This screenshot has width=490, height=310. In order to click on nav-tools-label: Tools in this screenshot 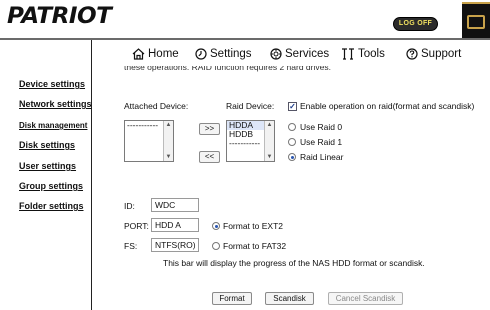, I will do `click(371, 54)`.